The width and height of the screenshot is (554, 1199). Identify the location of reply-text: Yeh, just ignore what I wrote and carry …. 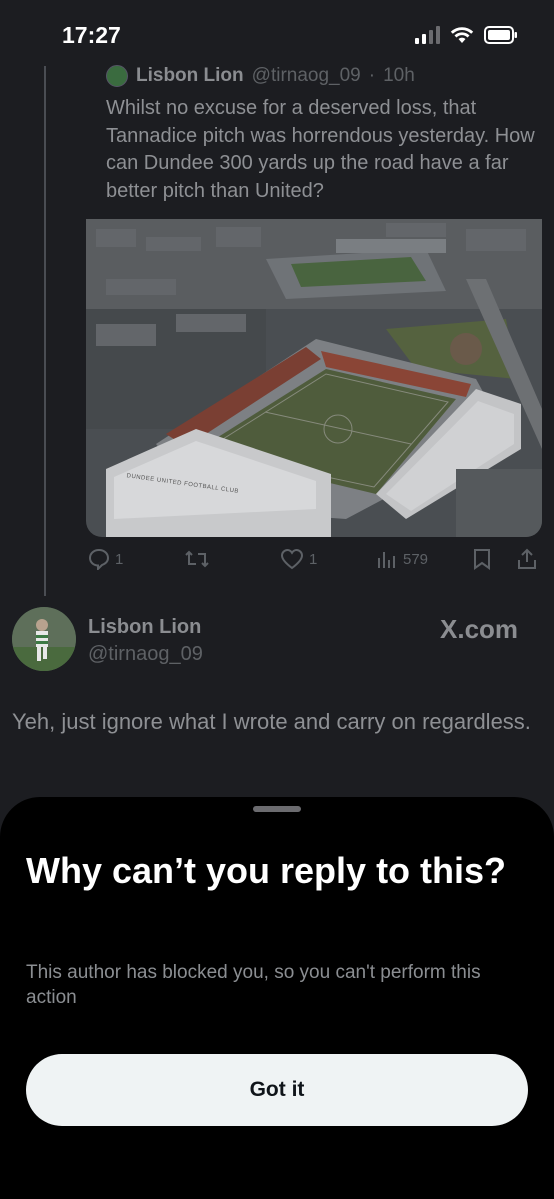
(271, 721).